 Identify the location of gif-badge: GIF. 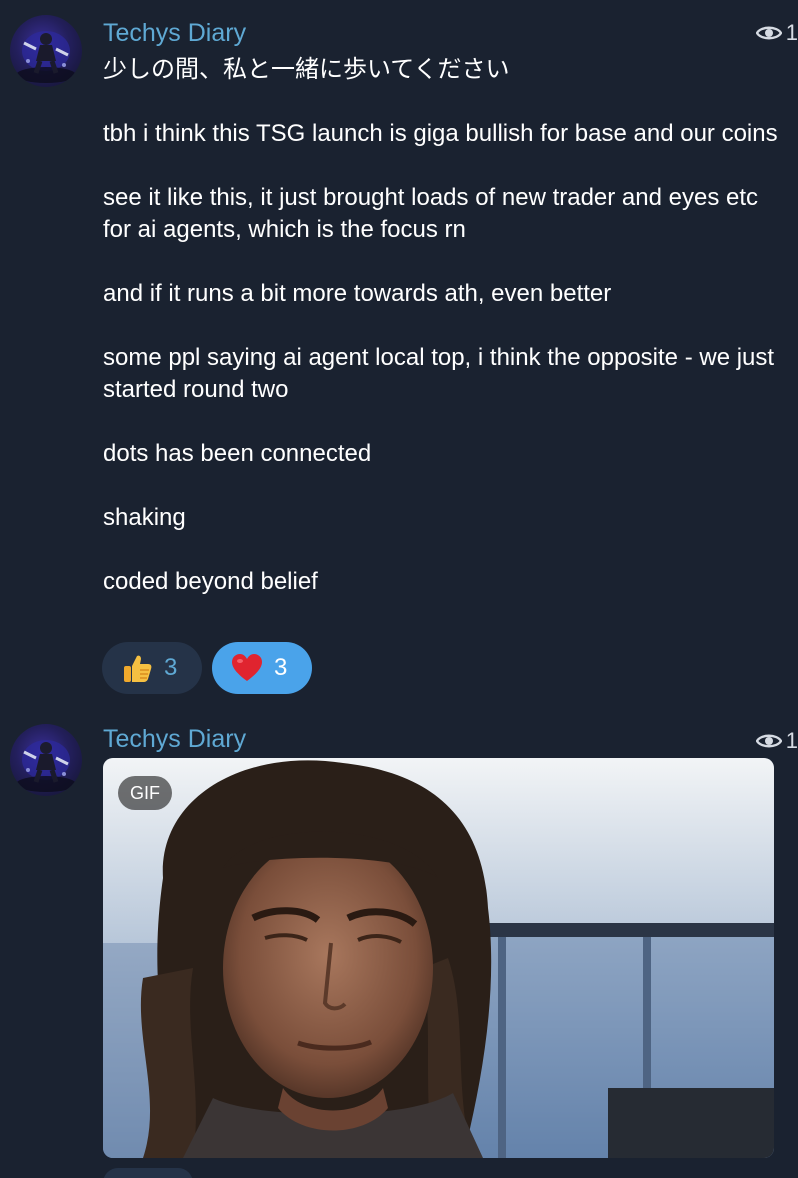
(145, 793).